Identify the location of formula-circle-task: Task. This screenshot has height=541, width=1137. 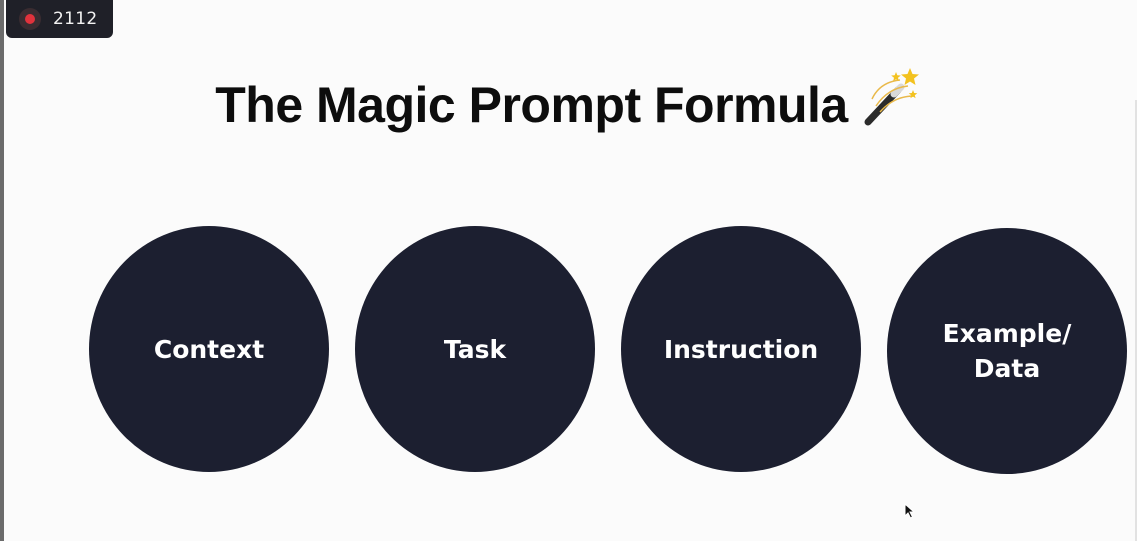
(475, 349).